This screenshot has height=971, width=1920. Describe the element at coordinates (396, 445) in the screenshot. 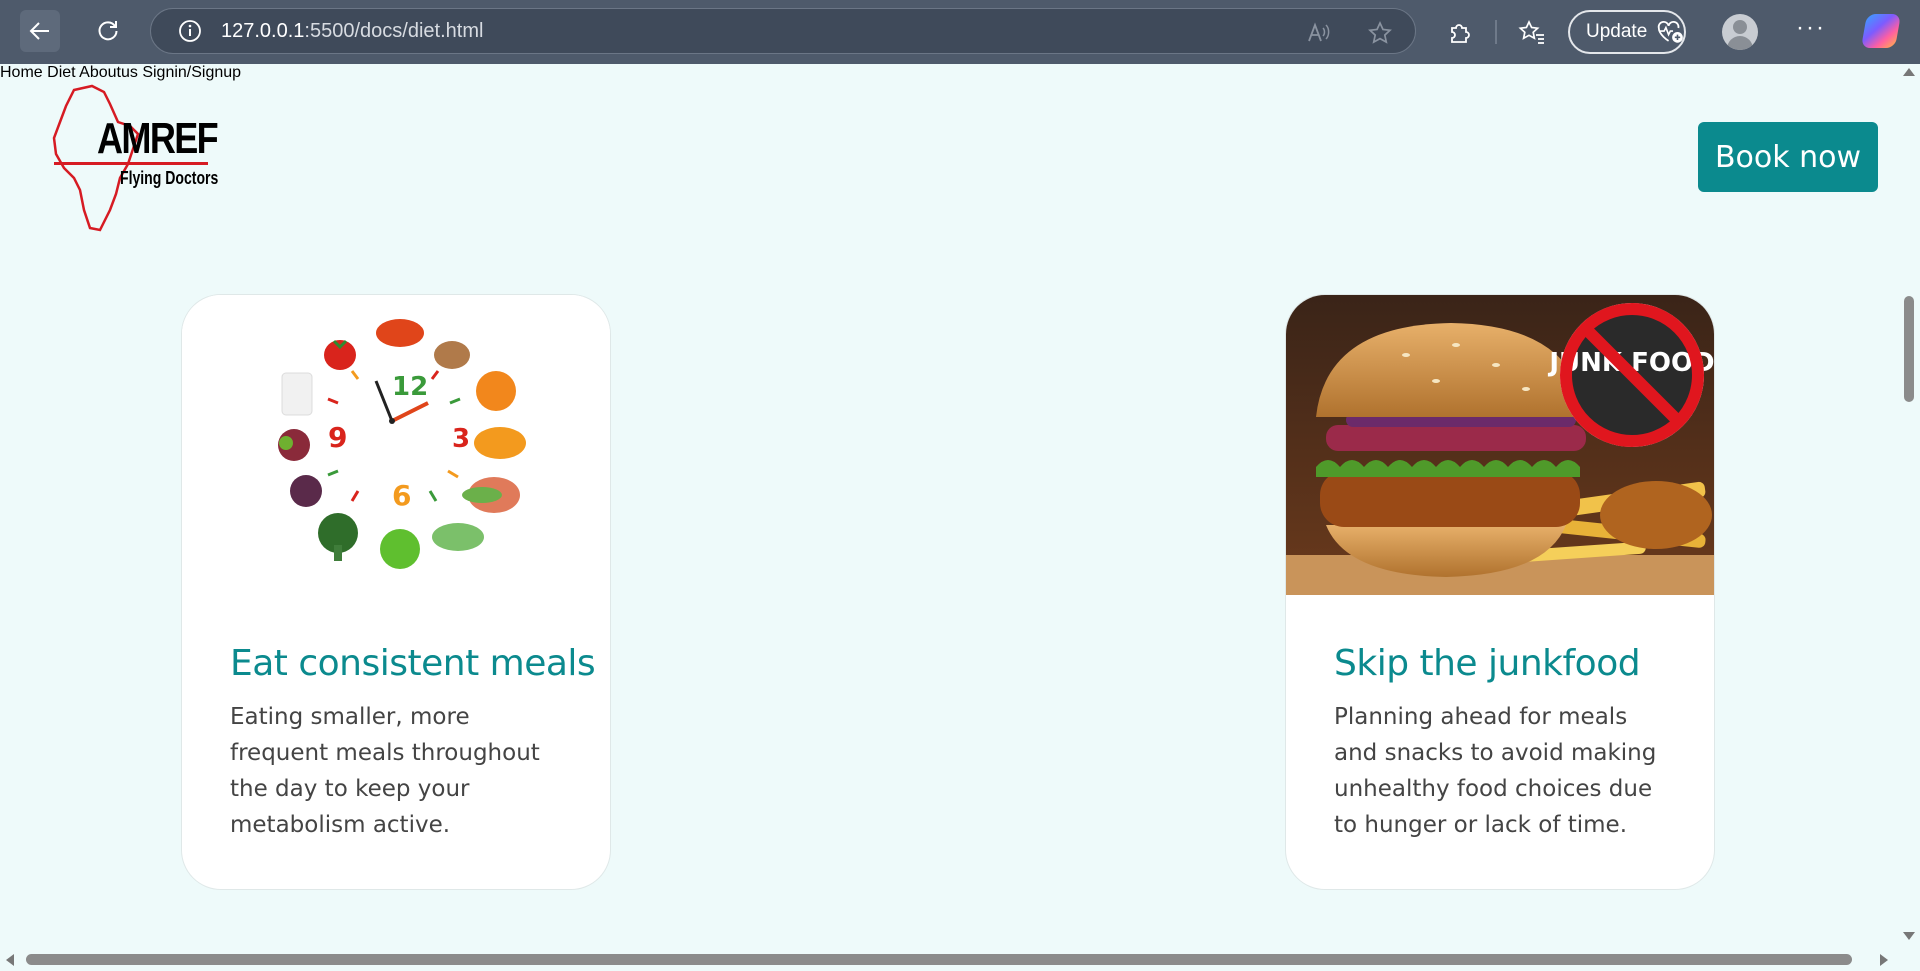

I see `healthy-food-clock-image: 12 3 6 9` at that location.